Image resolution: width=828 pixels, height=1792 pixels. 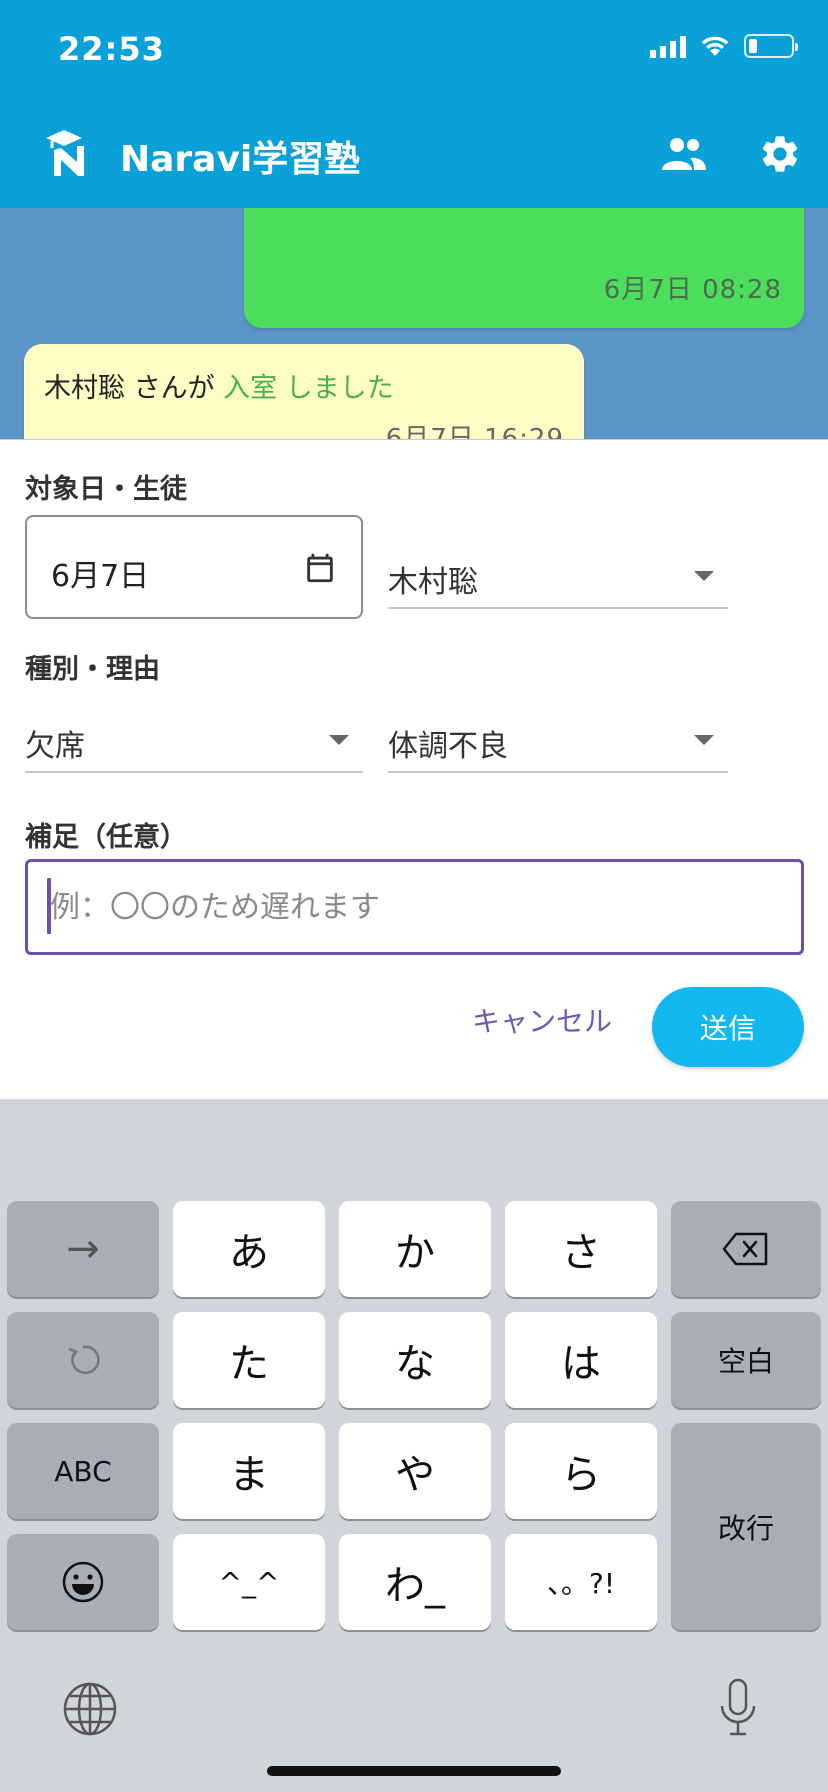 I want to click on microphone-icon, so click(x=738, y=1707).